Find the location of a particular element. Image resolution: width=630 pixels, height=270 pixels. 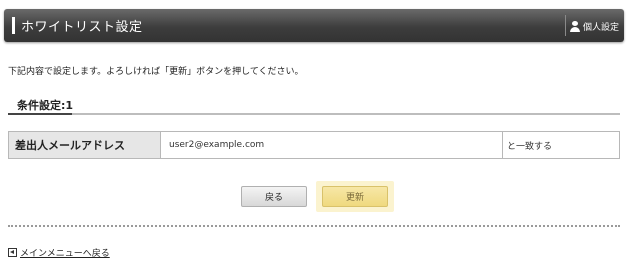

personal-settings-button: 個人設定 is located at coordinates (594, 26).